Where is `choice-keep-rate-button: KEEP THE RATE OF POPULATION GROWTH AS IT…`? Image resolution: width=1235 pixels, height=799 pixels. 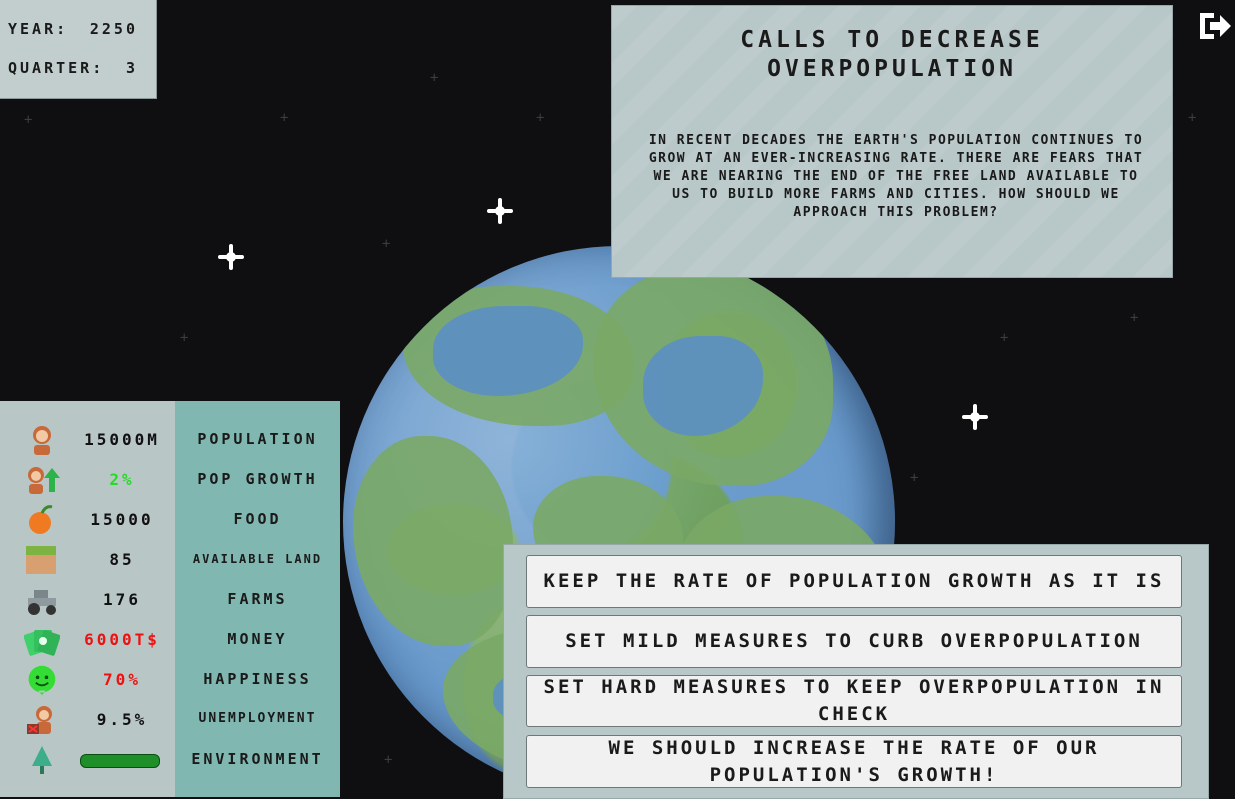
choice-keep-rate-button: KEEP THE RATE OF POPULATION GROWTH AS IT… is located at coordinates (854, 581).